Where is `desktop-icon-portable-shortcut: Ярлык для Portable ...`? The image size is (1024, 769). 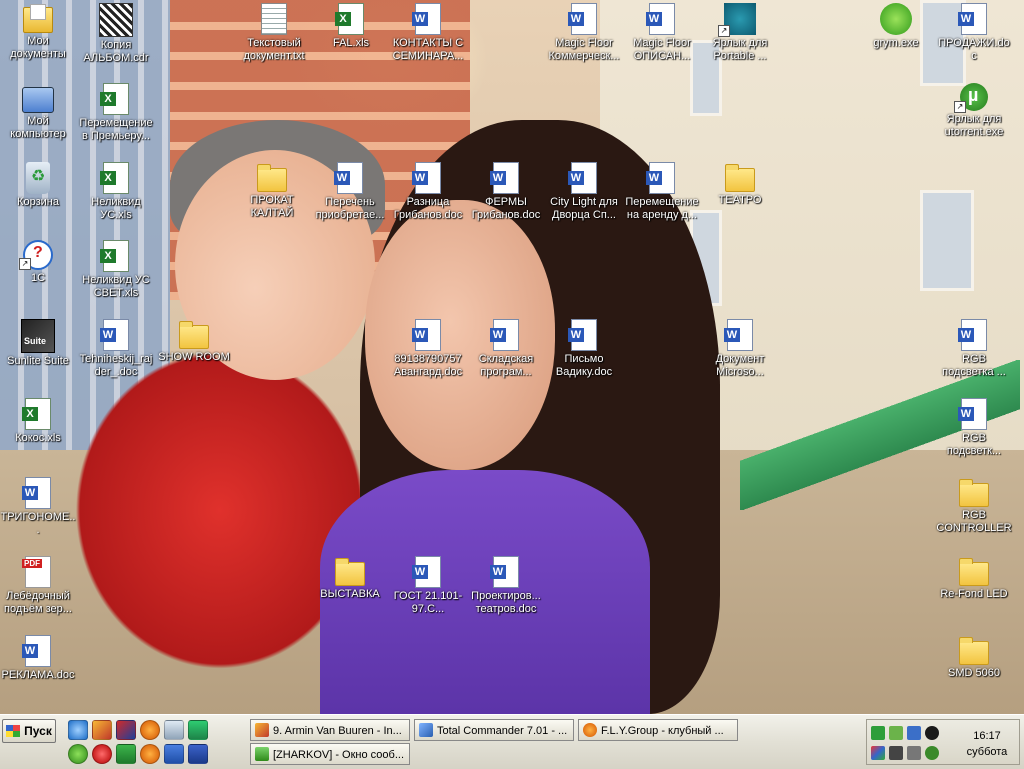
desktop-icon-portable-shortcut: Ярлык для Portable ... is located at coordinates (740, 33).